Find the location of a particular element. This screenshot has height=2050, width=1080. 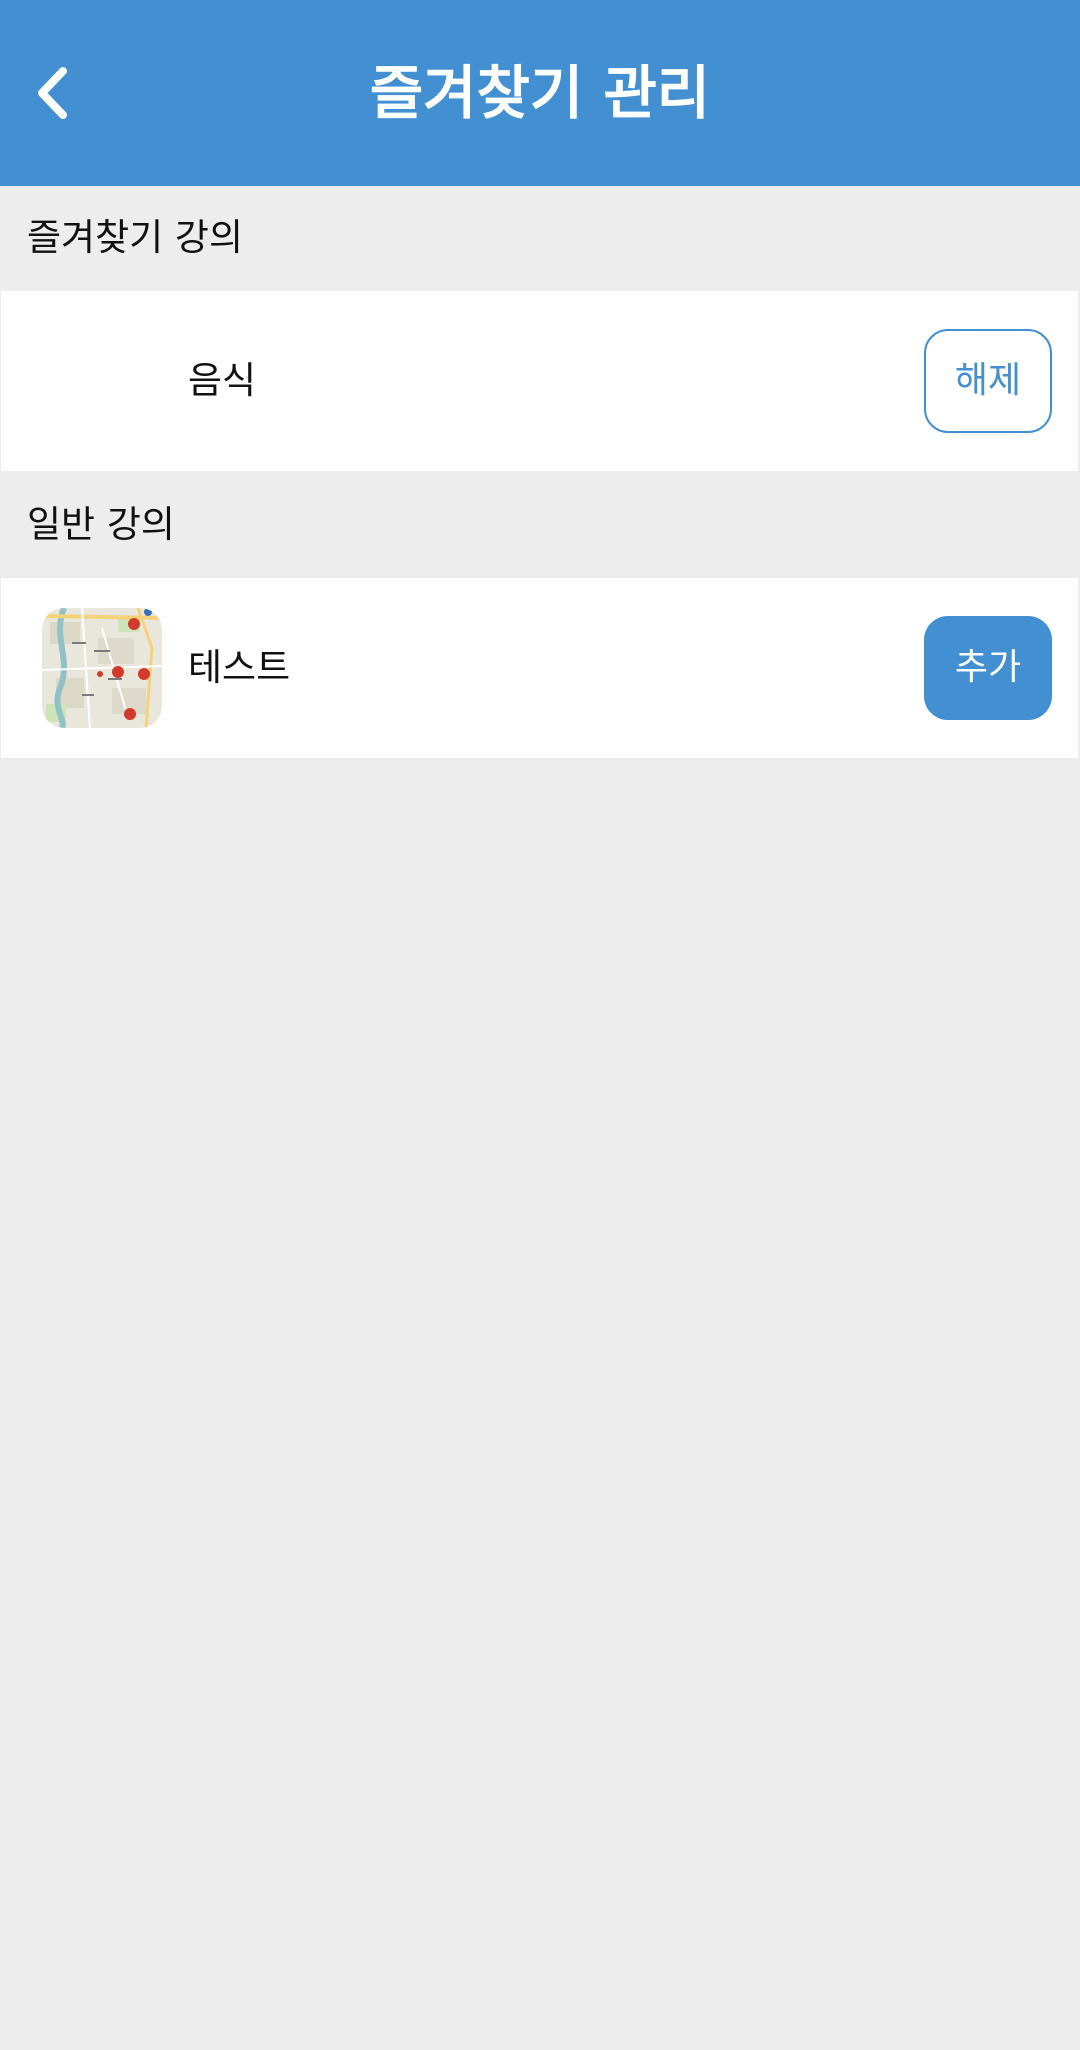

chevron-left-icon is located at coordinates (52, 93).